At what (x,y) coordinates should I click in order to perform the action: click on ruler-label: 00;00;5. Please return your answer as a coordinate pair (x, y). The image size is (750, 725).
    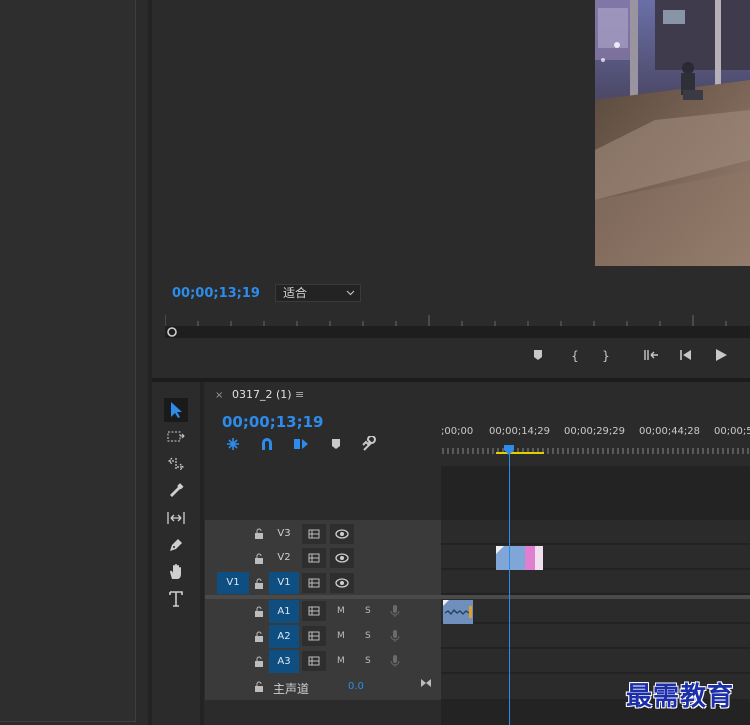
    Looking at the image, I should click on (732, 431).